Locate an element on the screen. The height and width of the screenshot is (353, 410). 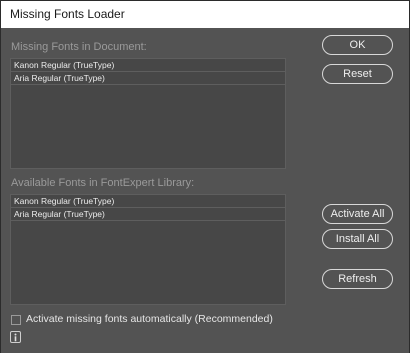
title-bar: Missing Fonts Loader is located at coordinates (205, 14).